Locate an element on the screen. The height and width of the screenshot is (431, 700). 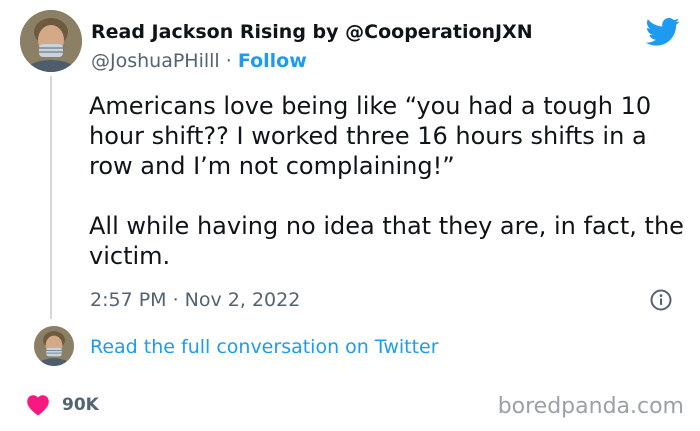
author-handle: @JoshuaPHilll is located at coordinates (155, 61).